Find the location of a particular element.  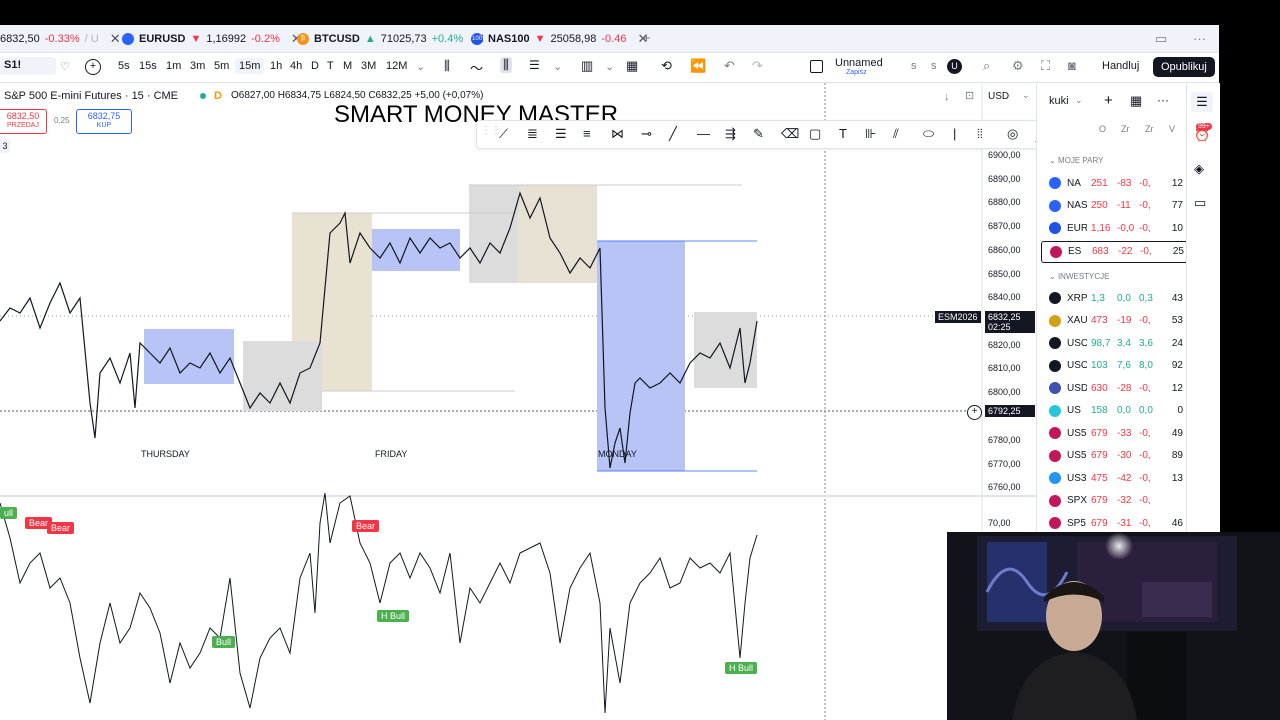

lines-tool-icon: ≡ is located at coordinates (587, 133).